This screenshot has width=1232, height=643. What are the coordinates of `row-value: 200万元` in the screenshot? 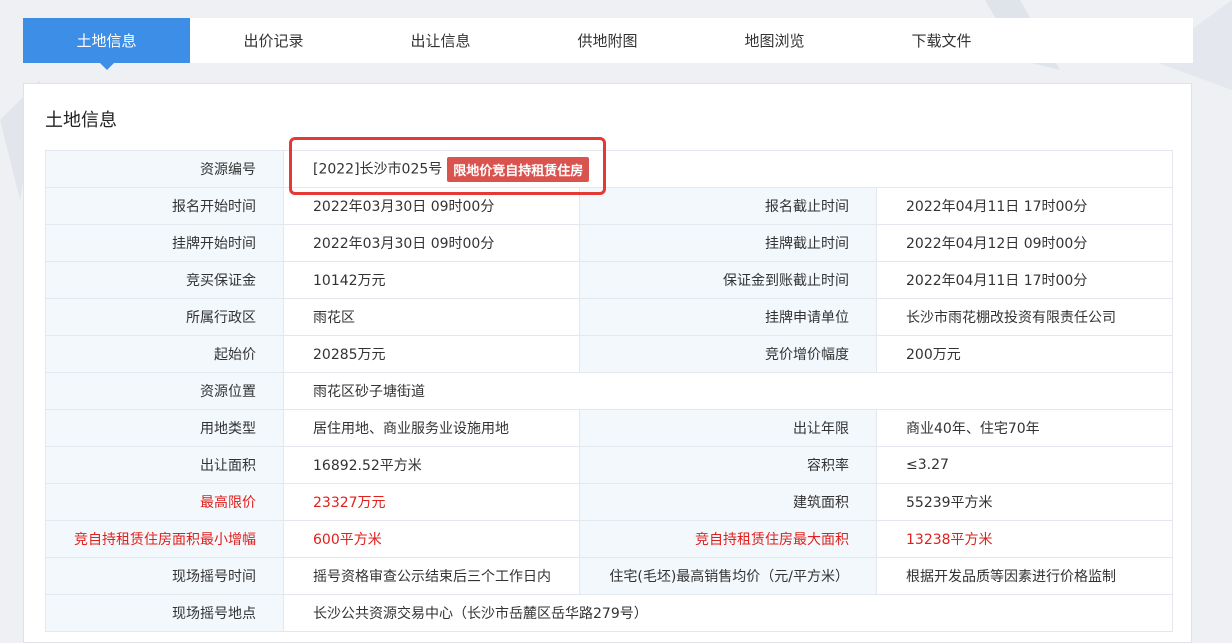 It's located at (1024, 354).